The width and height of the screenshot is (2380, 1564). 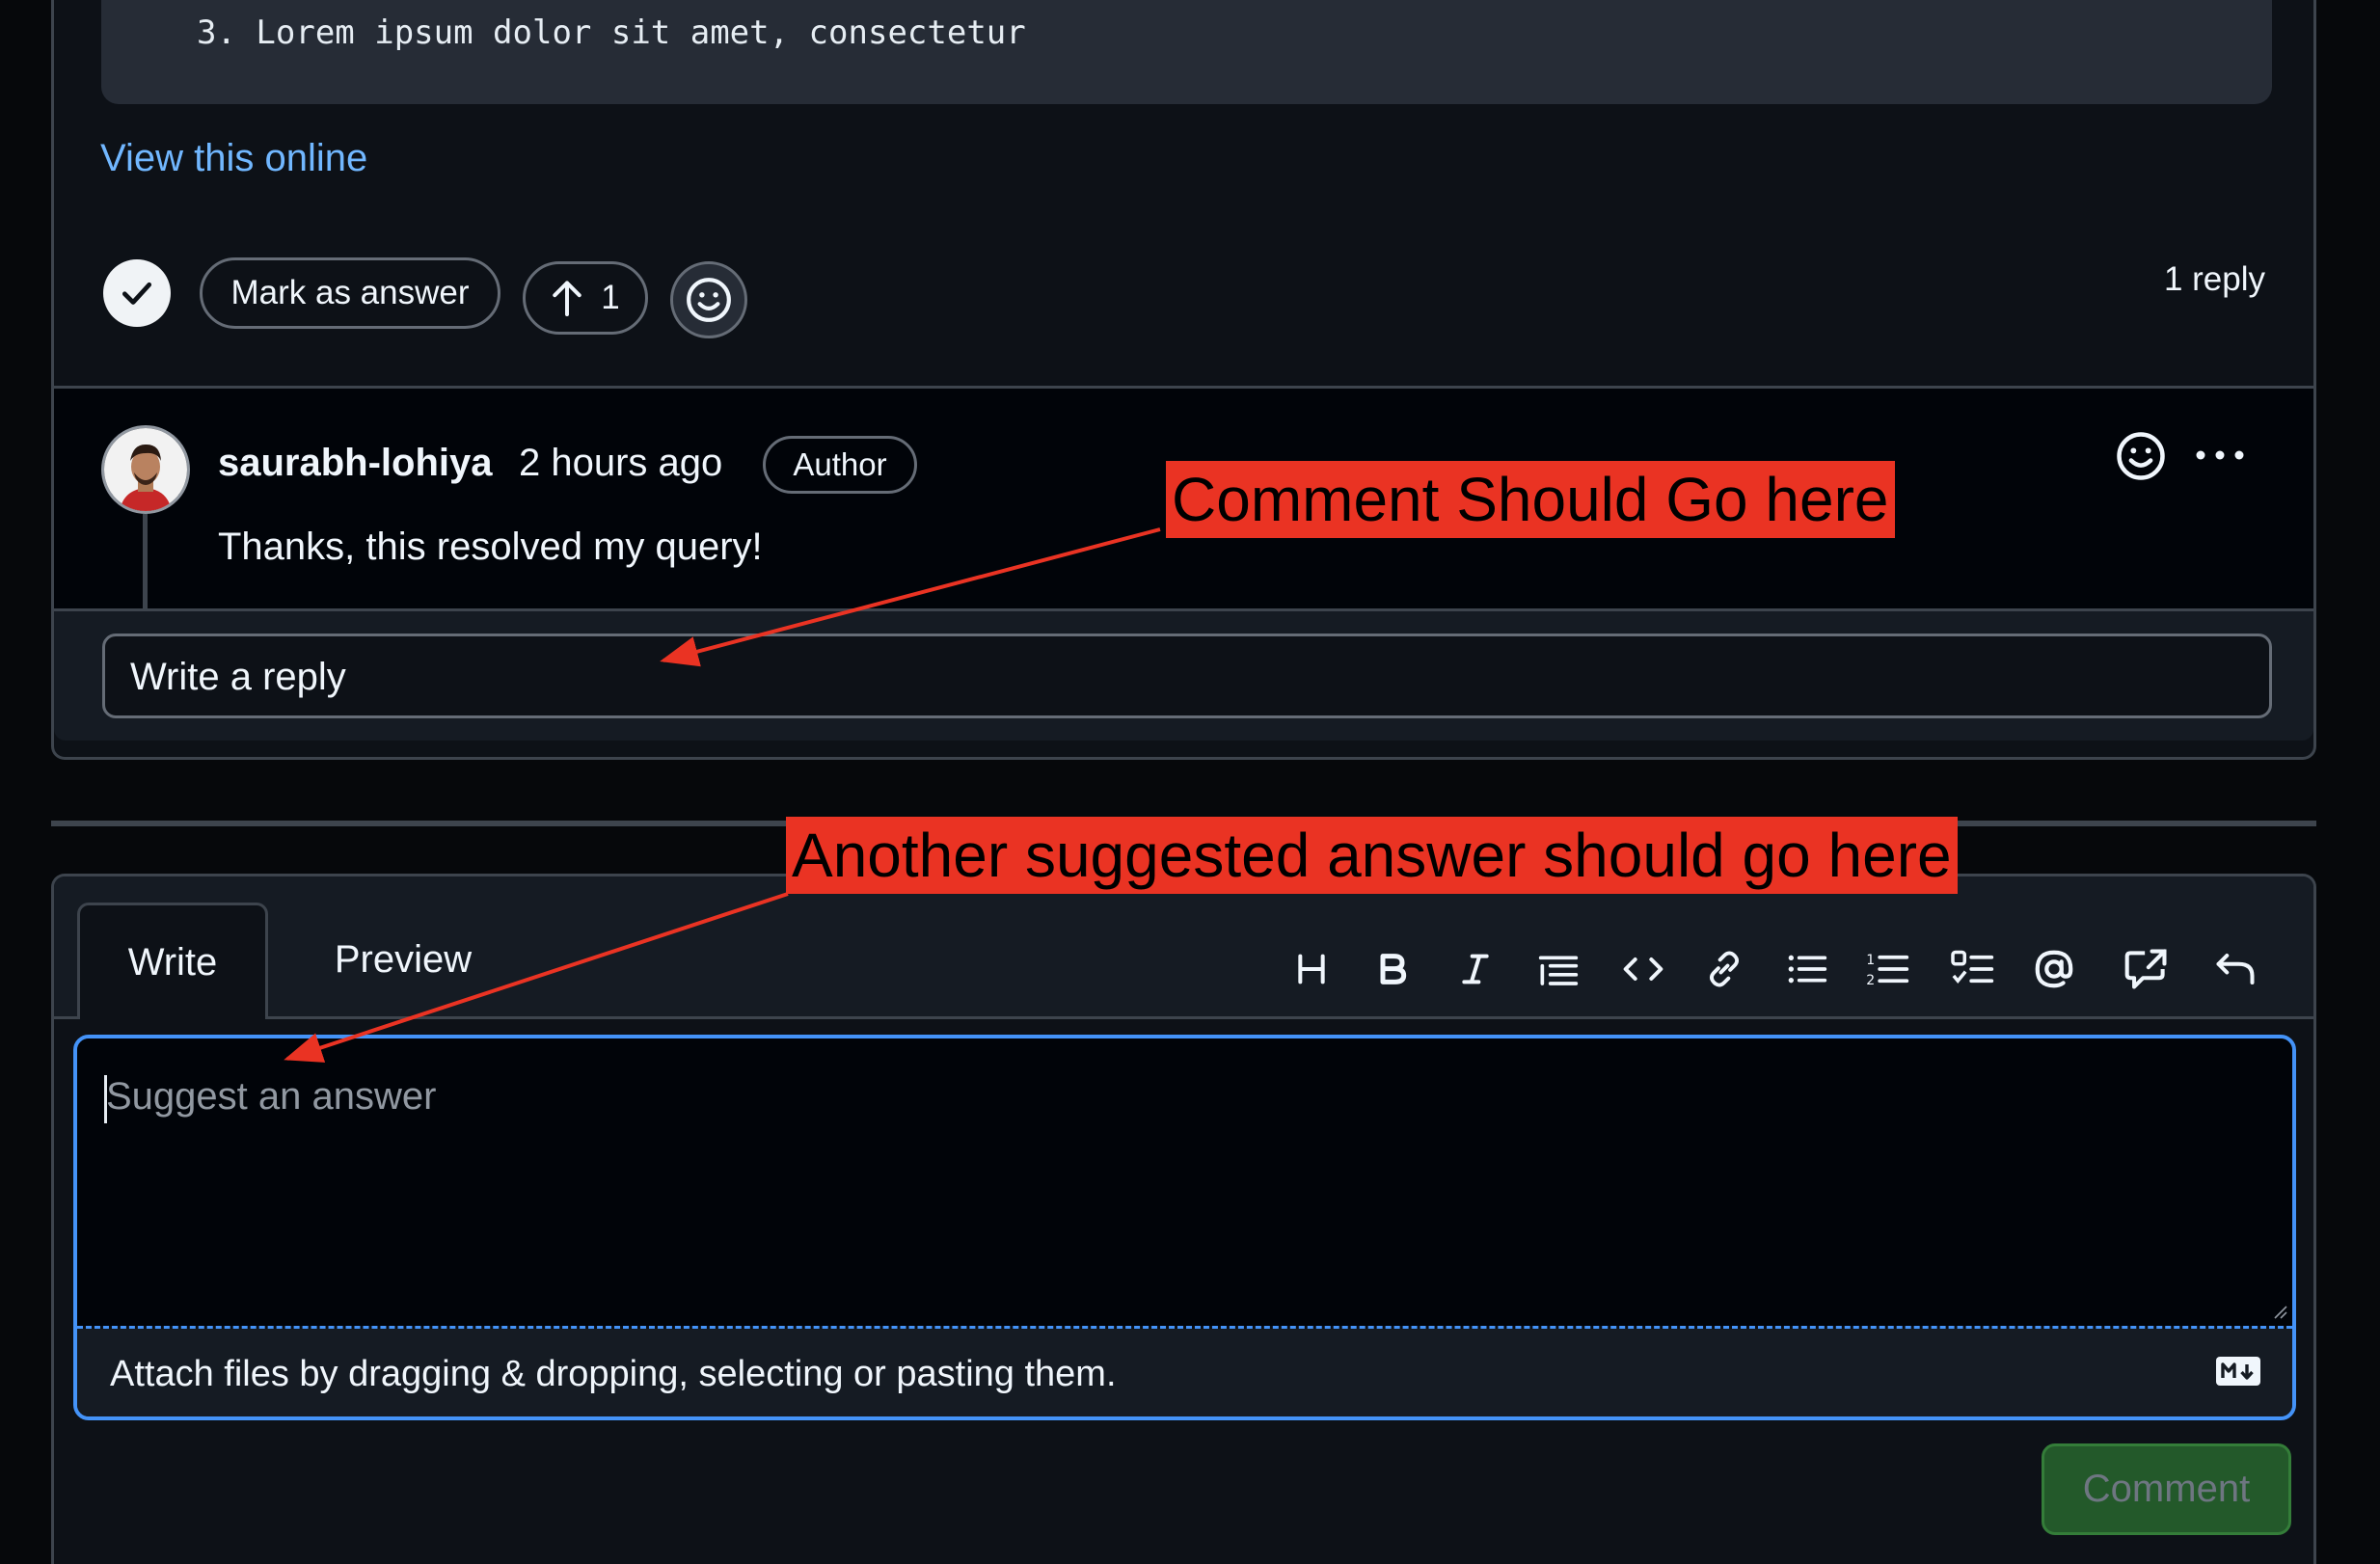 I want to click on cross-reference-icon, so click(x=2147, y=969).